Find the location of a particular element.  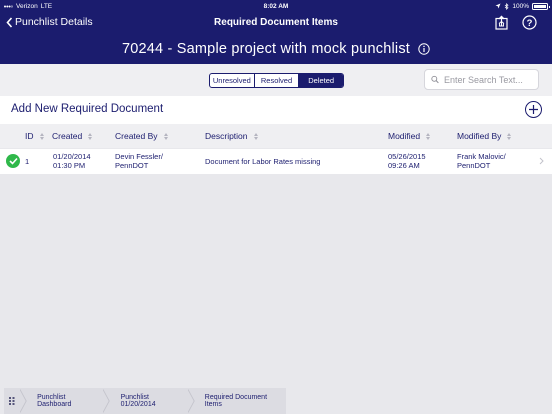

plus-icon is located at coordinates (533, 109).